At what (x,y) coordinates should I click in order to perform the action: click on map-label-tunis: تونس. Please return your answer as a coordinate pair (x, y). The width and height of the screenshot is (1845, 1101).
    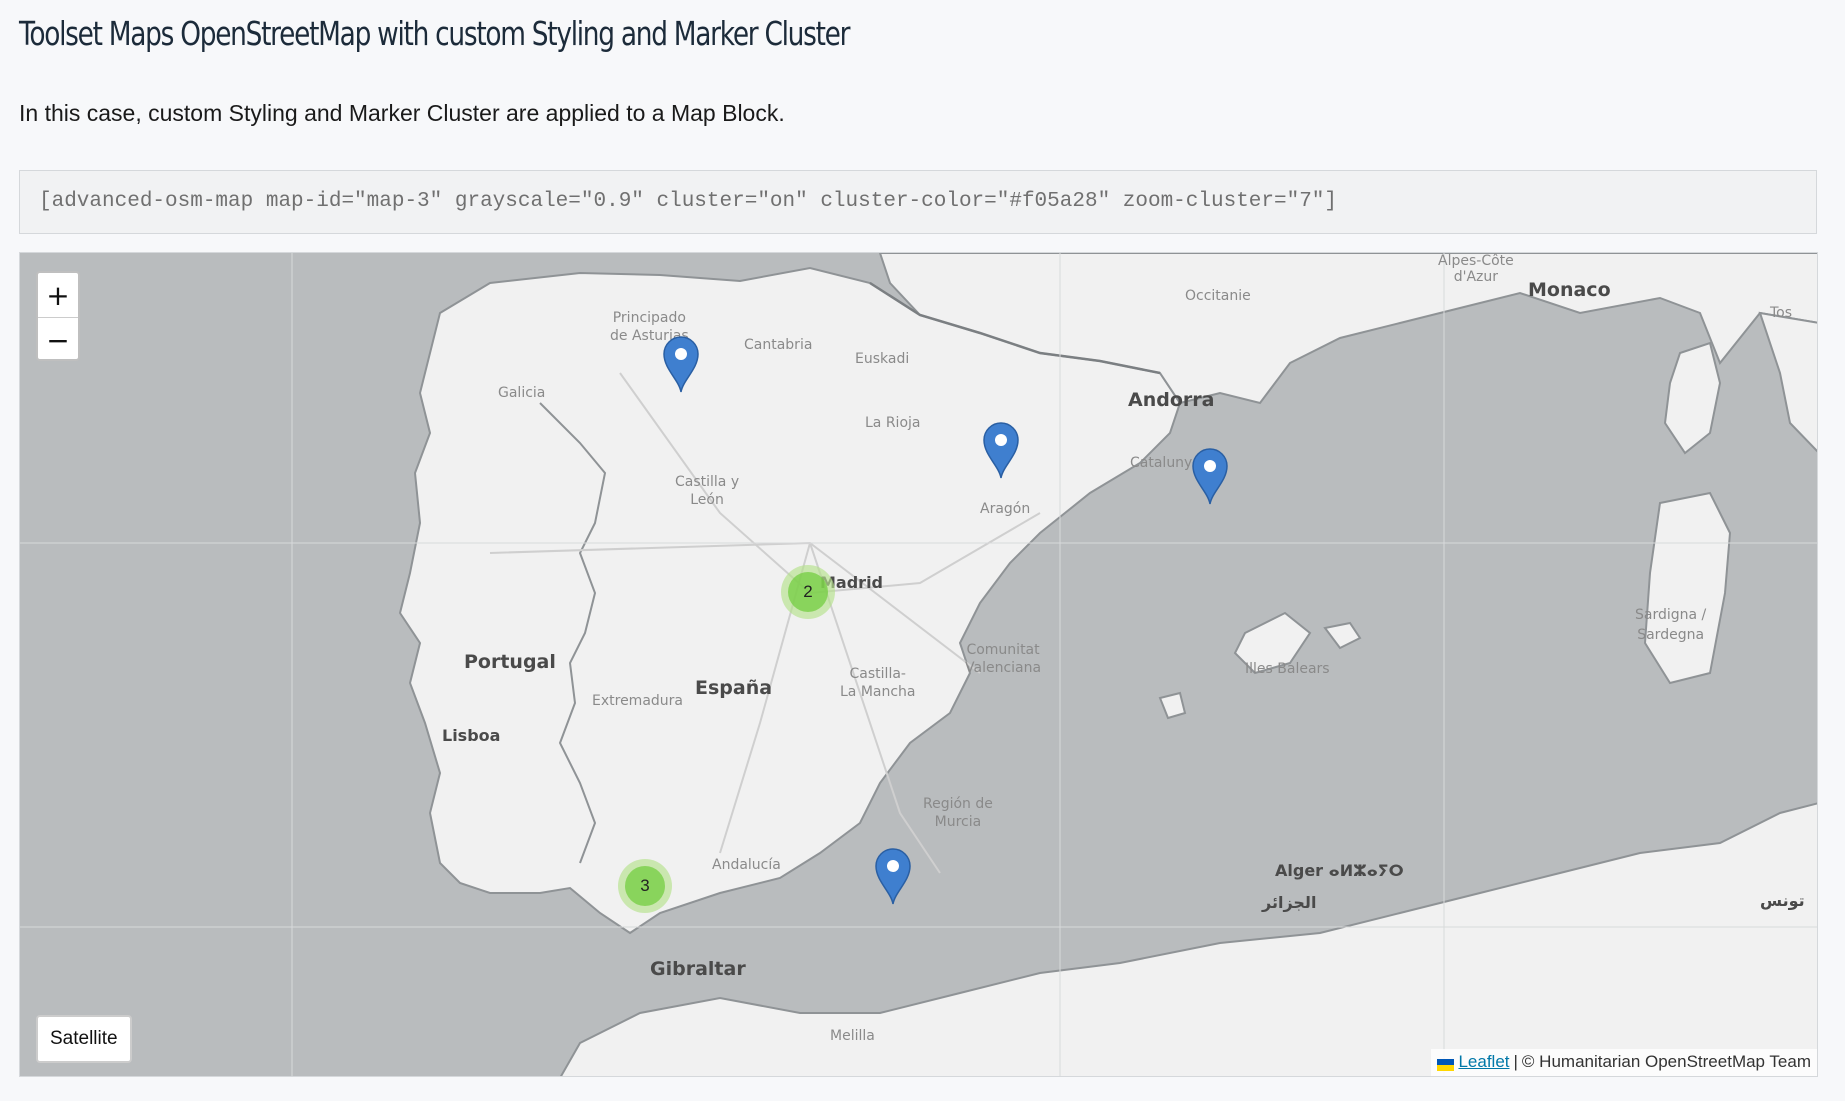
    Looking at the image, I should click on (1782, 900).